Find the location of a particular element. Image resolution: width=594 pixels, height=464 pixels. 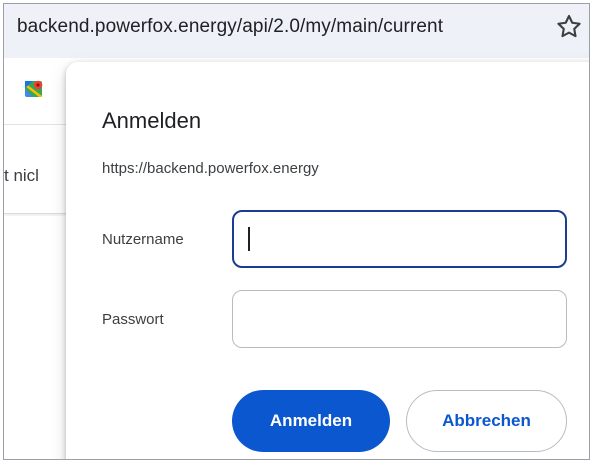

star-icon is located at coordinates (569, 27).